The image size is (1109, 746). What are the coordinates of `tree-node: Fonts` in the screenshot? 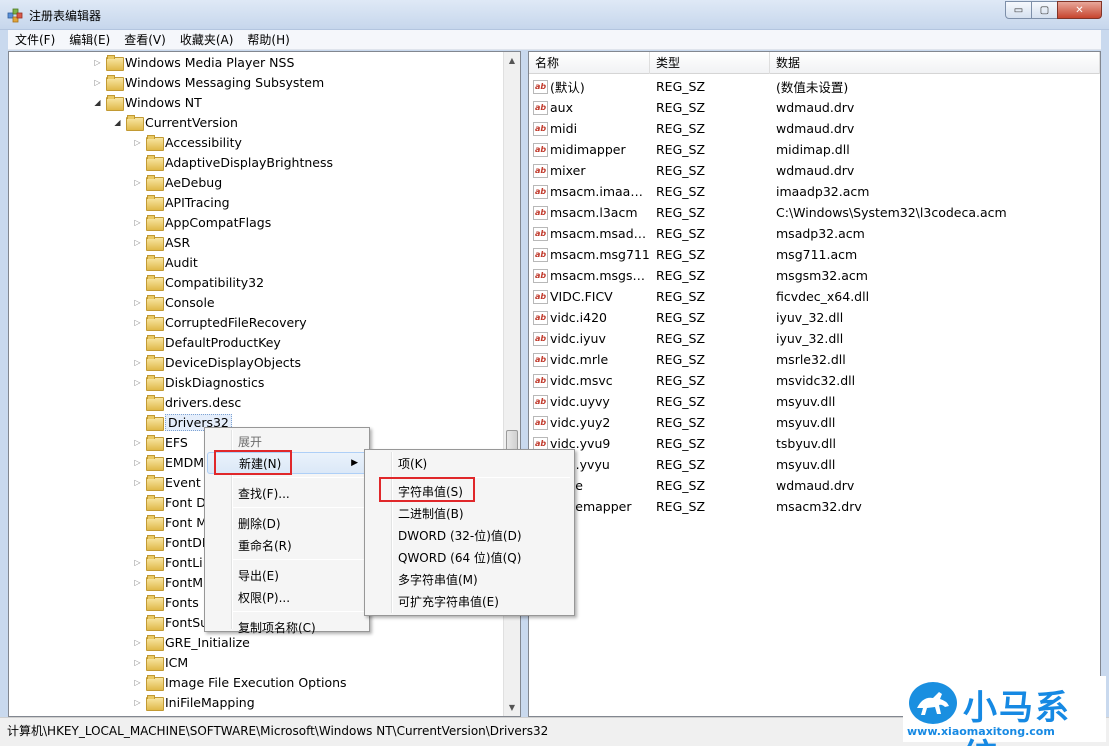 It's located at (166, 602).